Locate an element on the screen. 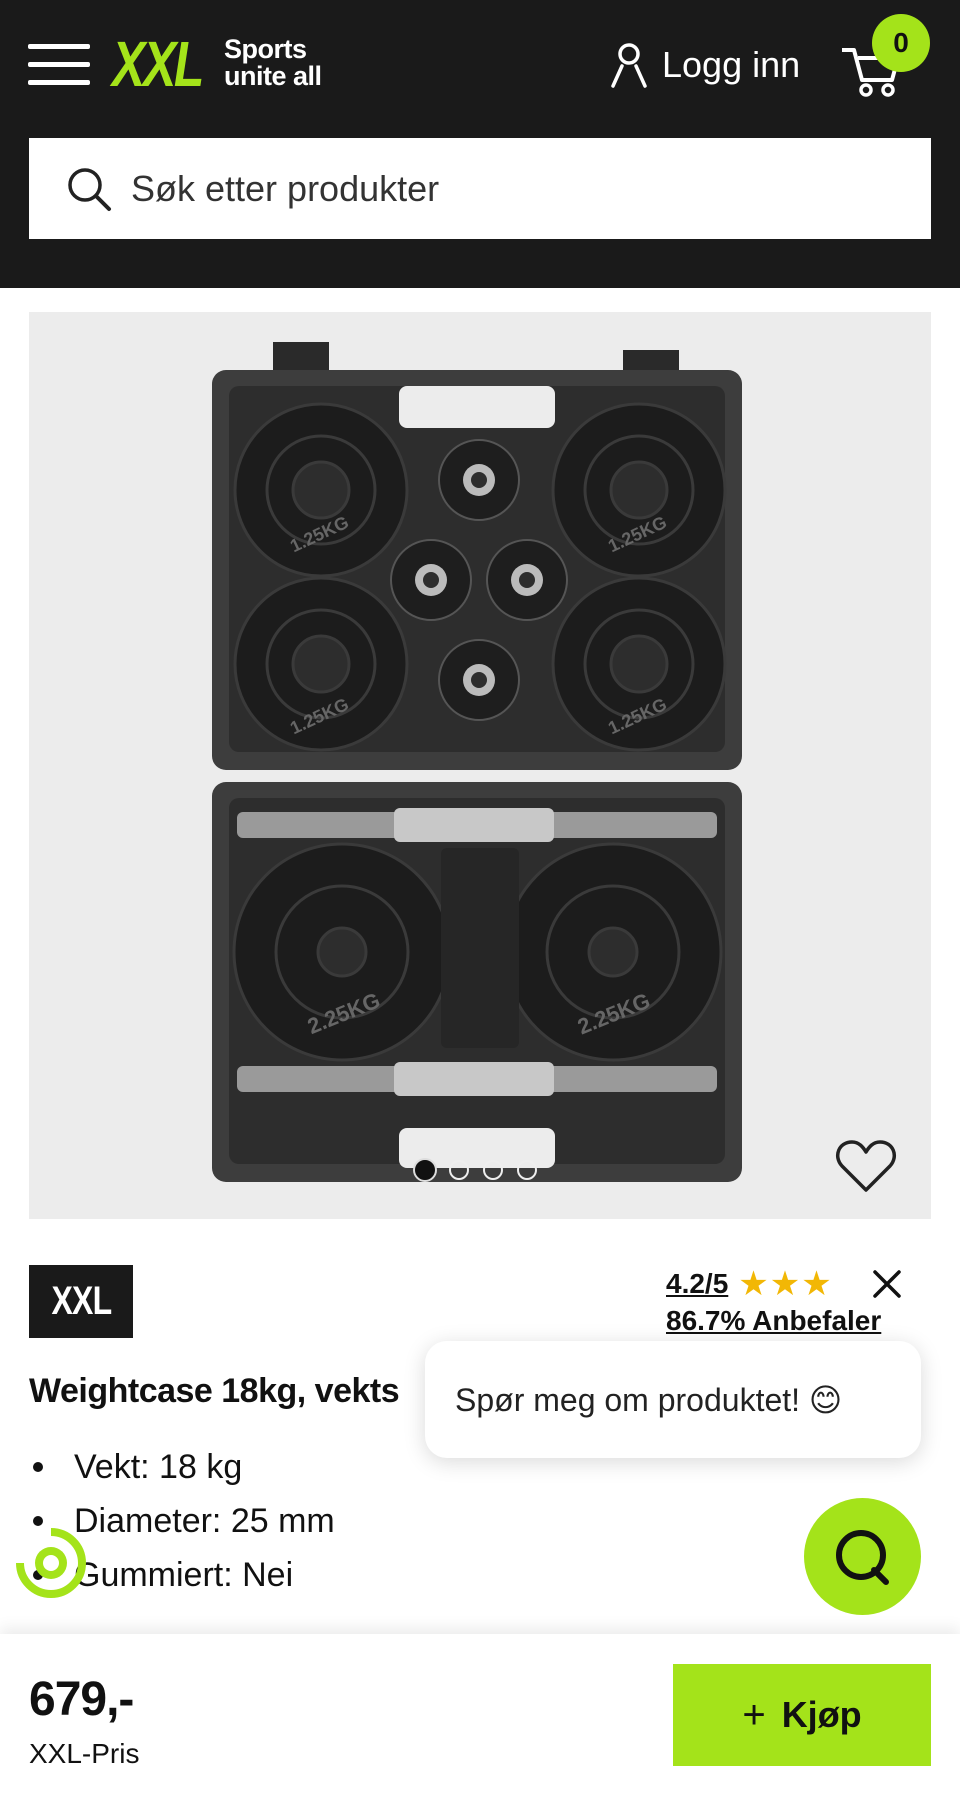 Image resolution: width=960 pixels, height=1799 pixels. price-label: XXL-Pris is located at coordinates (84, 1753).